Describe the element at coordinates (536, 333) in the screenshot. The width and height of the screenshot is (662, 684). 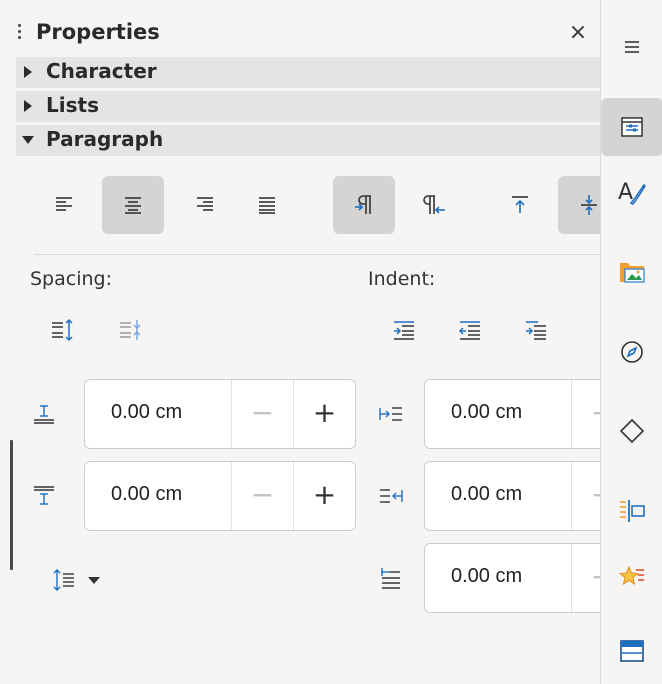
I see `hanging-indent-icon` at that location.